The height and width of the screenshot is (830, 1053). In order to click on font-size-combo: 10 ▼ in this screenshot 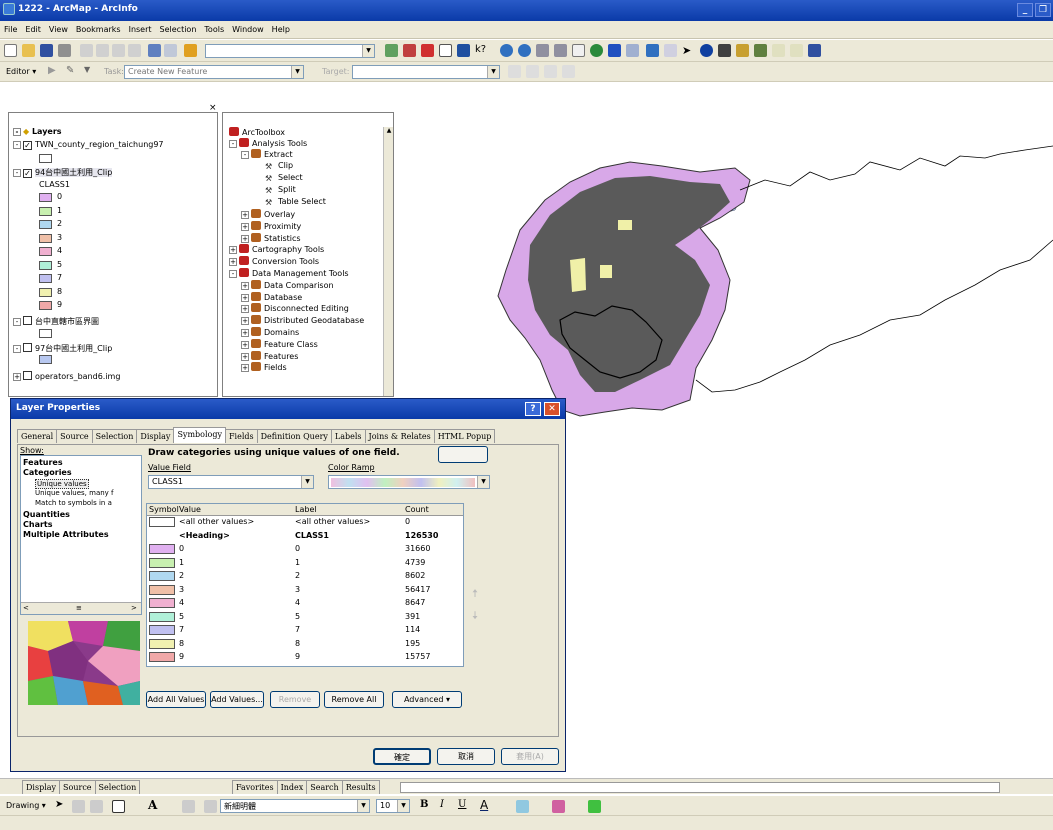, I will do `click(393, 806)`.